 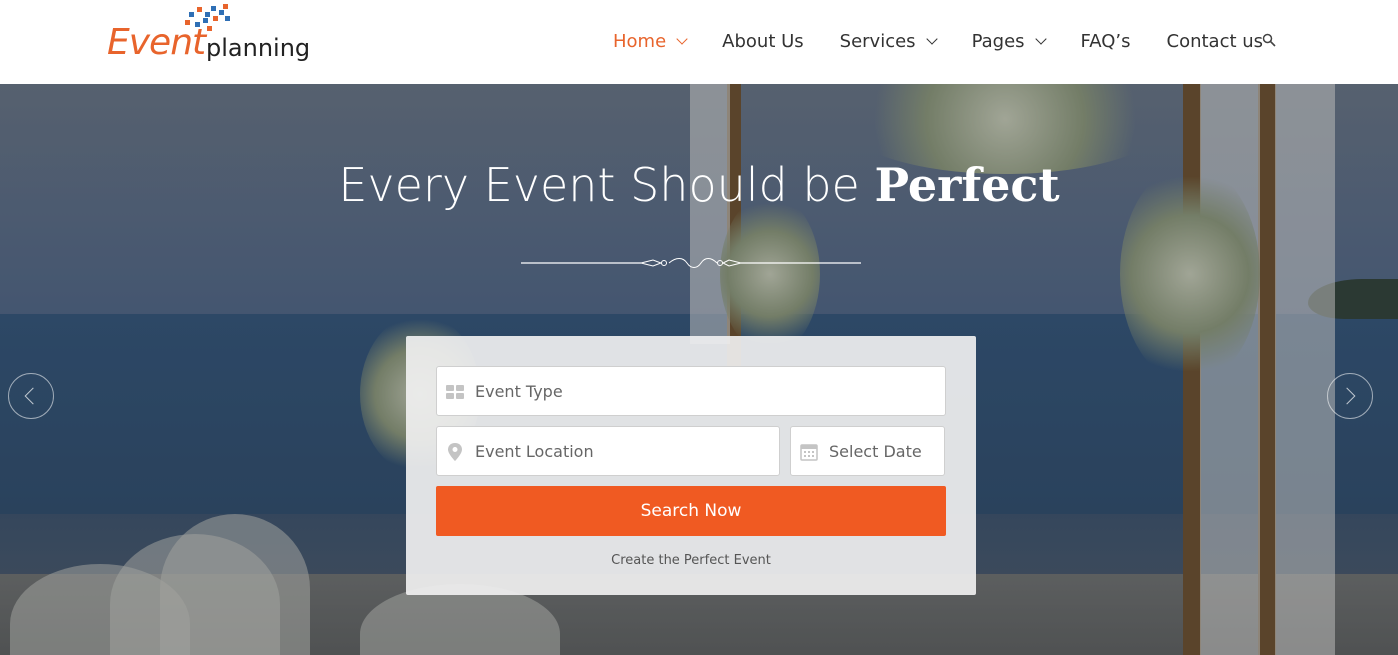 I want to click on nav-label-services: Services, so click(x=877, y=41).